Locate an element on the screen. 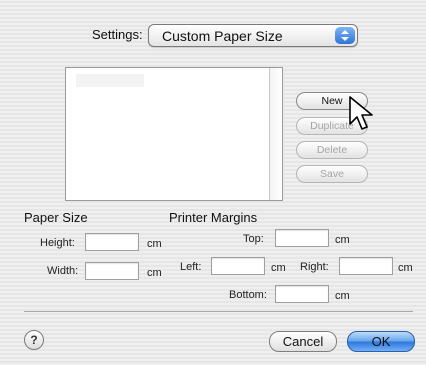  bottom-label: Bottom: is located at coordinates (248, 295).